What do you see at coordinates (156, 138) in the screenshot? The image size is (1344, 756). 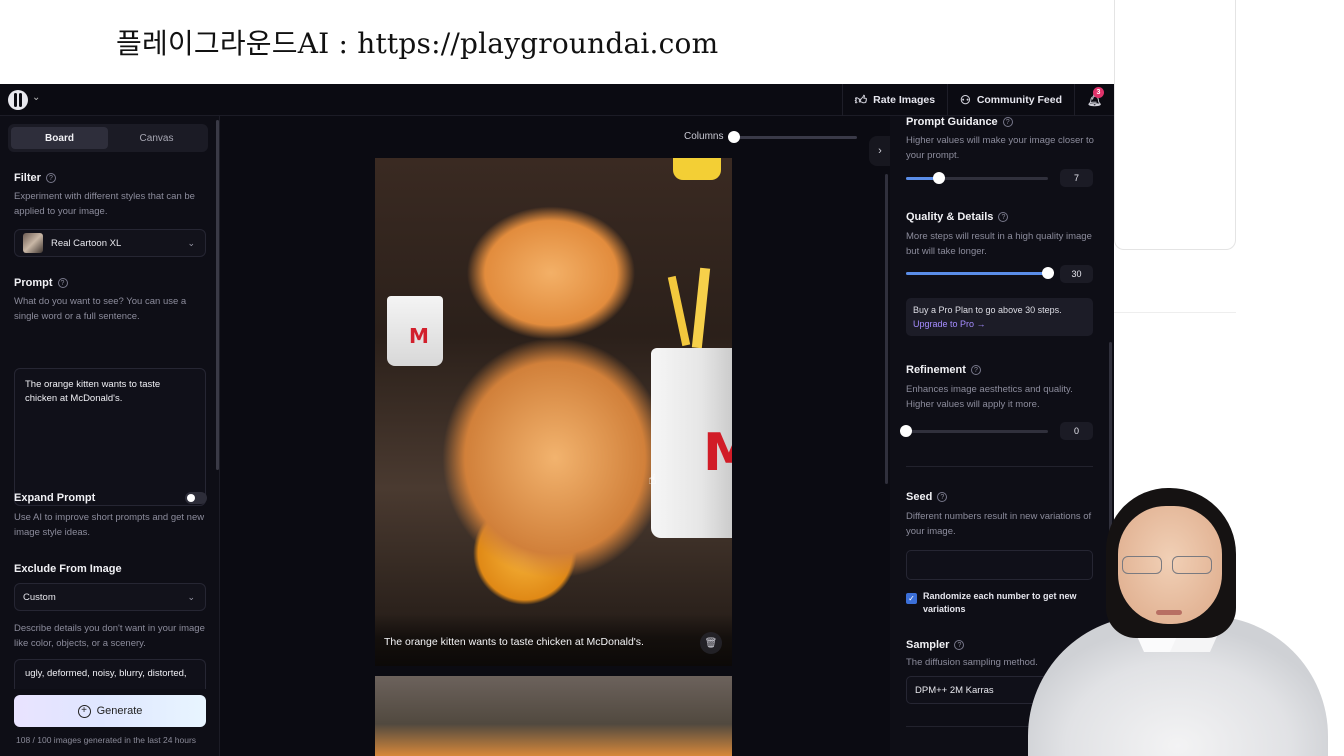 I see `tab-canvas: Canvas` at bounding box center [156, 138].